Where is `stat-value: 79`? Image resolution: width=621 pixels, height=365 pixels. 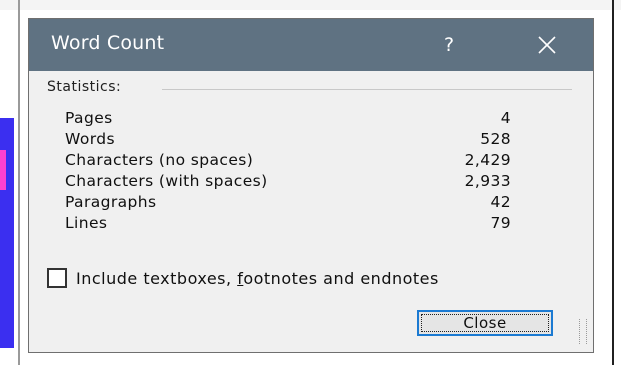
stat-value: 79 is located at coordinates (500, 223).